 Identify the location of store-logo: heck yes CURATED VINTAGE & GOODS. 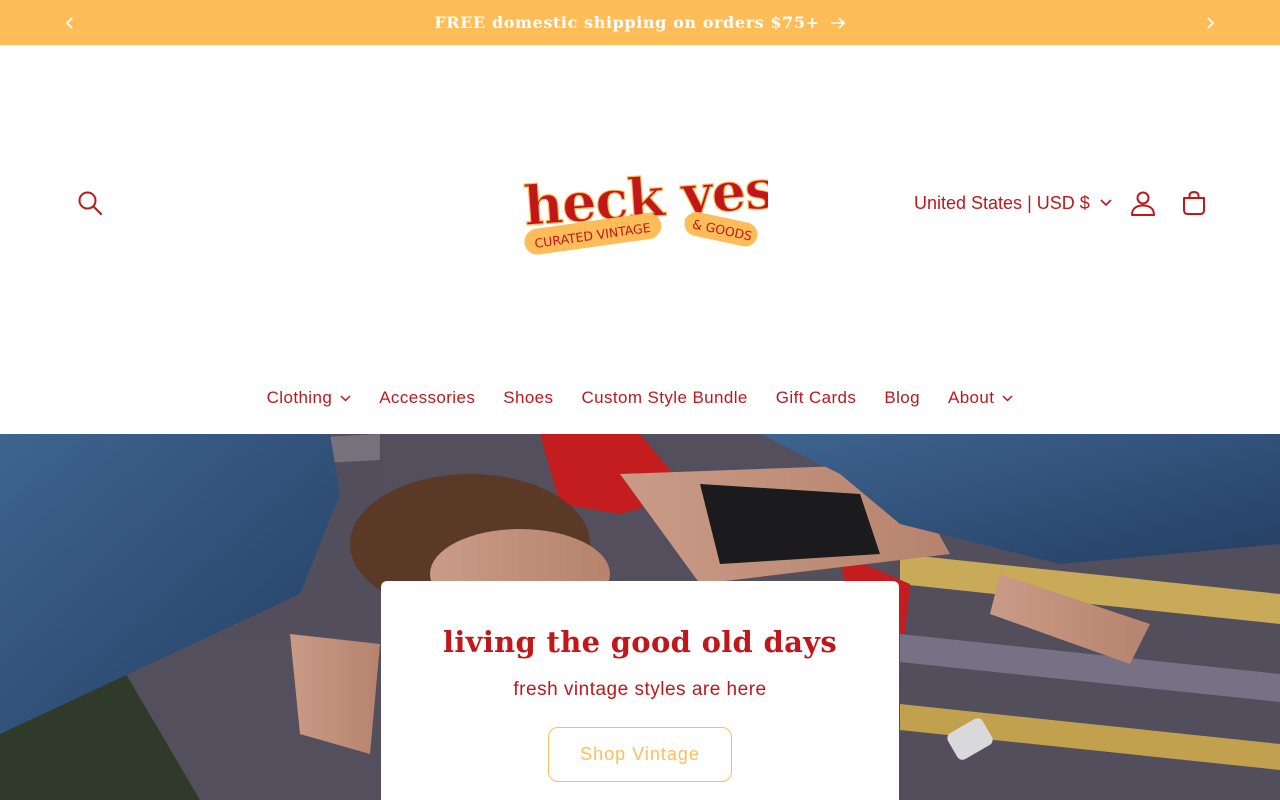
(644, 209).